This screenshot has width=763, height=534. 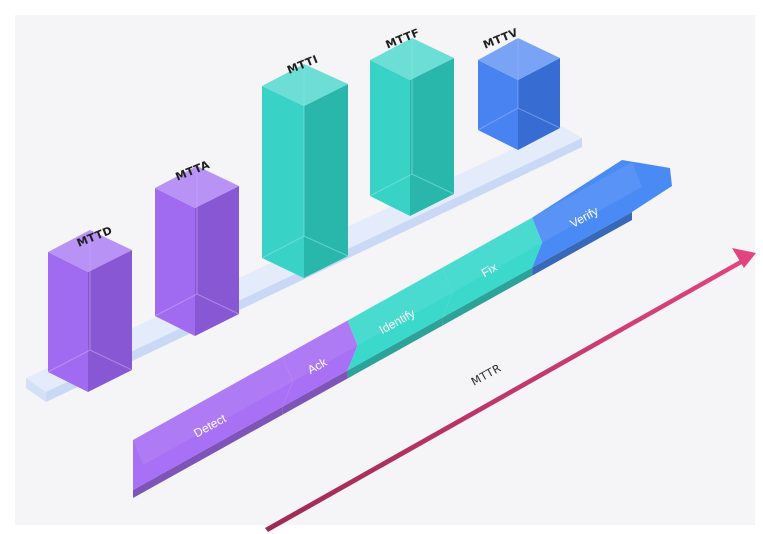 I want to click on metric-bar-mtta: MTTA, so click(x=197, y=247).